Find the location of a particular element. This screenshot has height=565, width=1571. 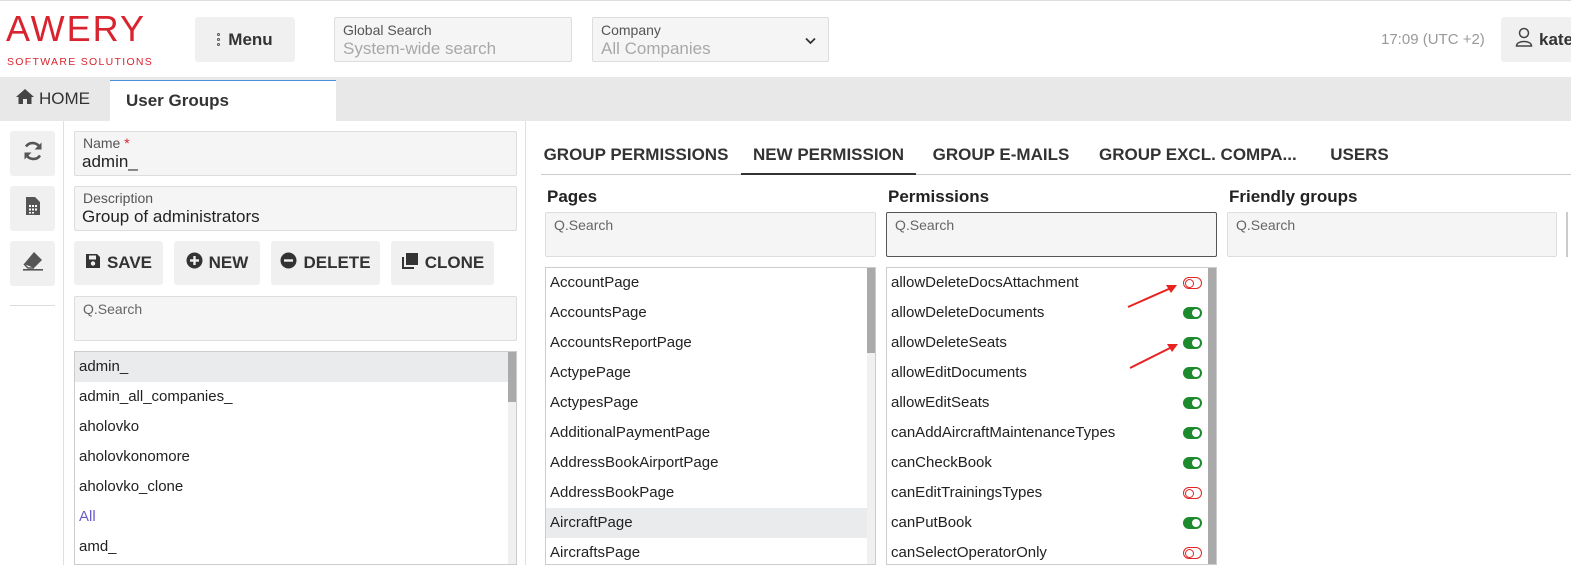

pages-heading: Pages is located at coordinates (572, 196).